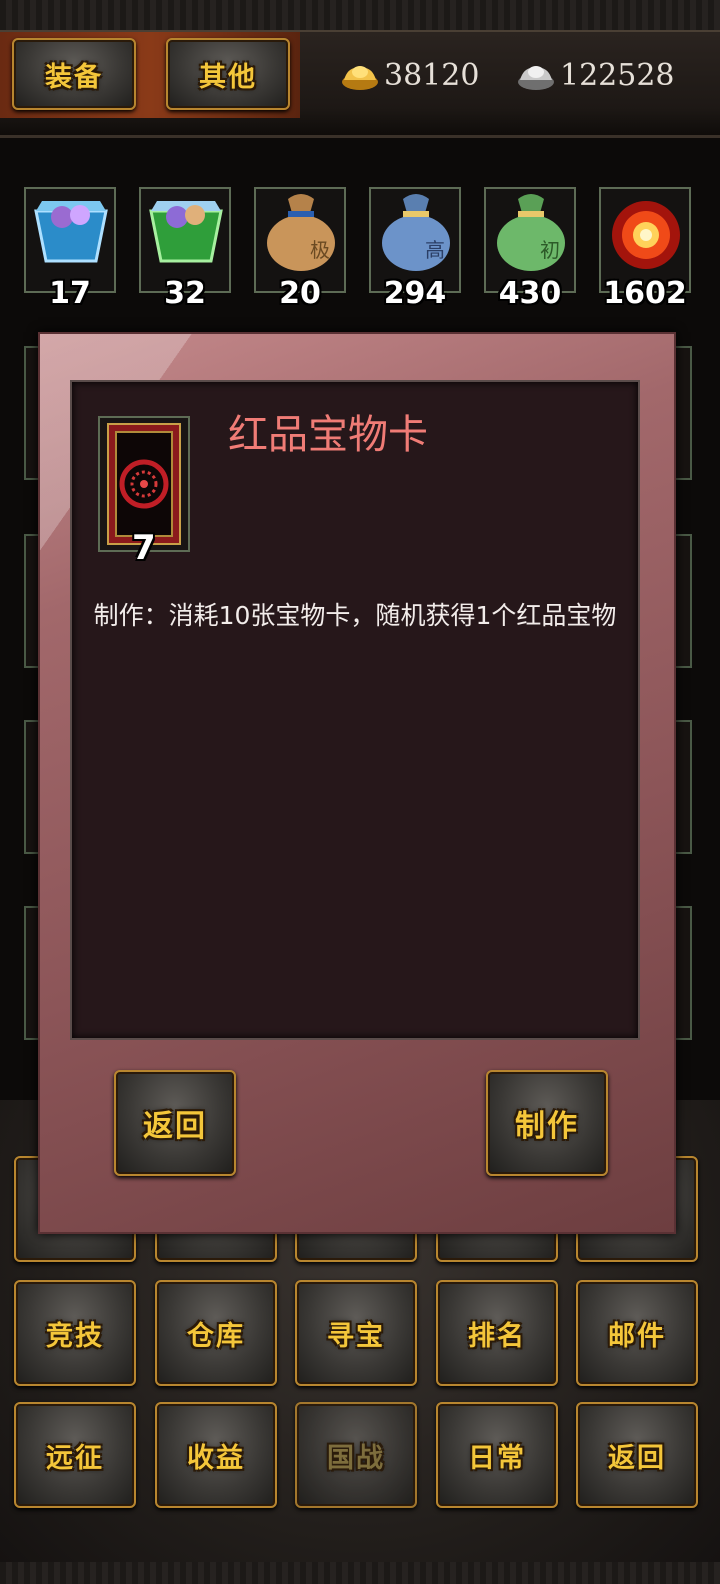 The image size is (720, 1584). I want to click on menu-button-return: 返回, so click(637, 1455).